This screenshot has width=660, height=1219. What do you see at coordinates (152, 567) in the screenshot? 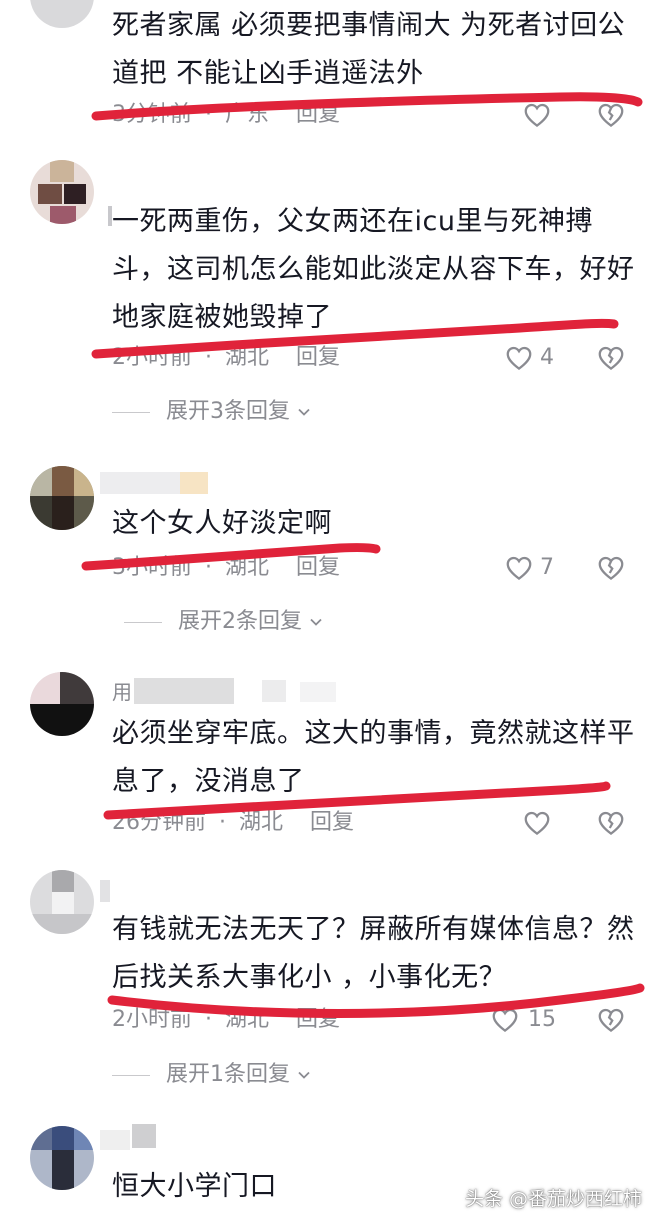
I see `comment-time: 3小时前` at bounding box center [152, 567].